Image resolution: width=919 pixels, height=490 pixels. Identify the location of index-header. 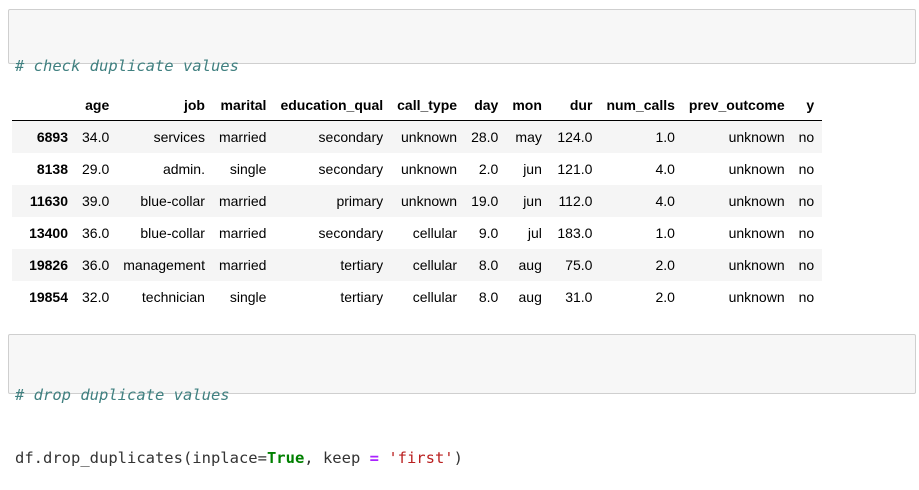
(44, 105).